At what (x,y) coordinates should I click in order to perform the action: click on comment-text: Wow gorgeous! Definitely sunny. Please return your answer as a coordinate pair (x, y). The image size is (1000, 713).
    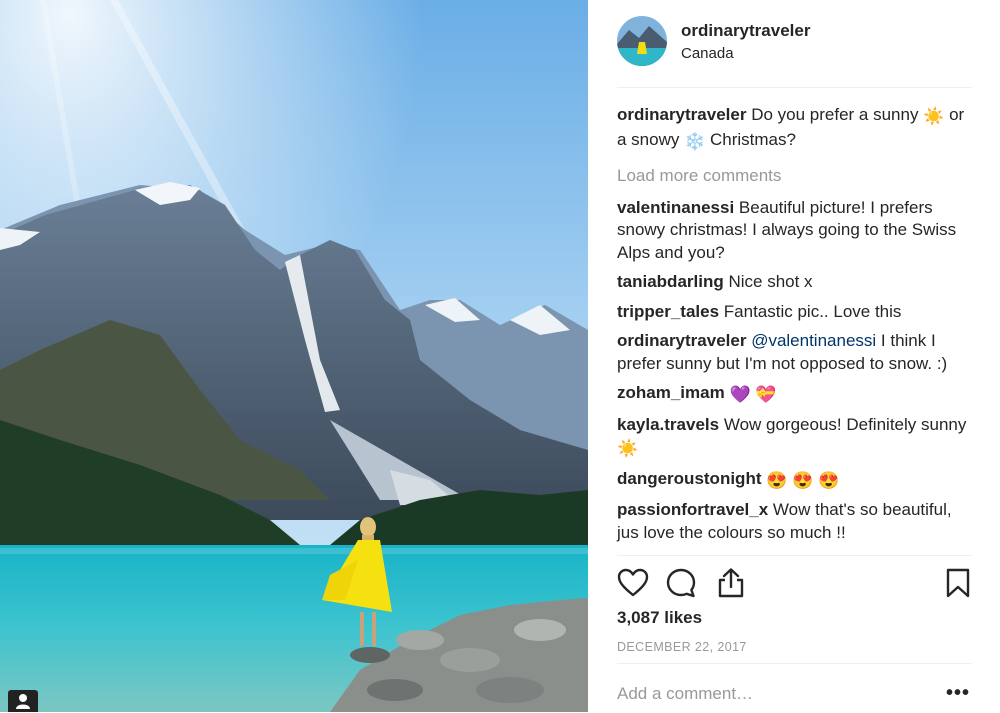
    Looking at the image, I should click on (845, 424).